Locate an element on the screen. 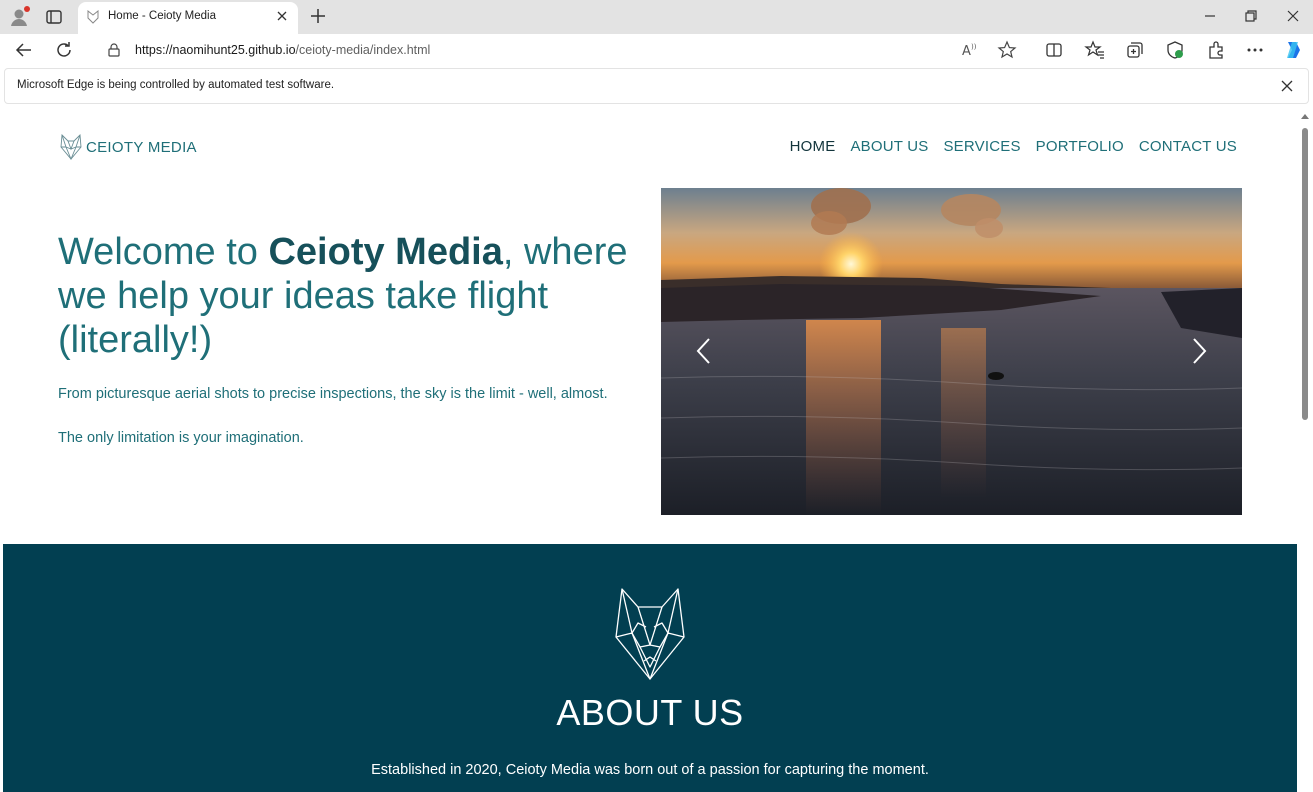 The width and height of the screenshot is (1313, 792). close-tab-icon is located at coordinates (282, 16).